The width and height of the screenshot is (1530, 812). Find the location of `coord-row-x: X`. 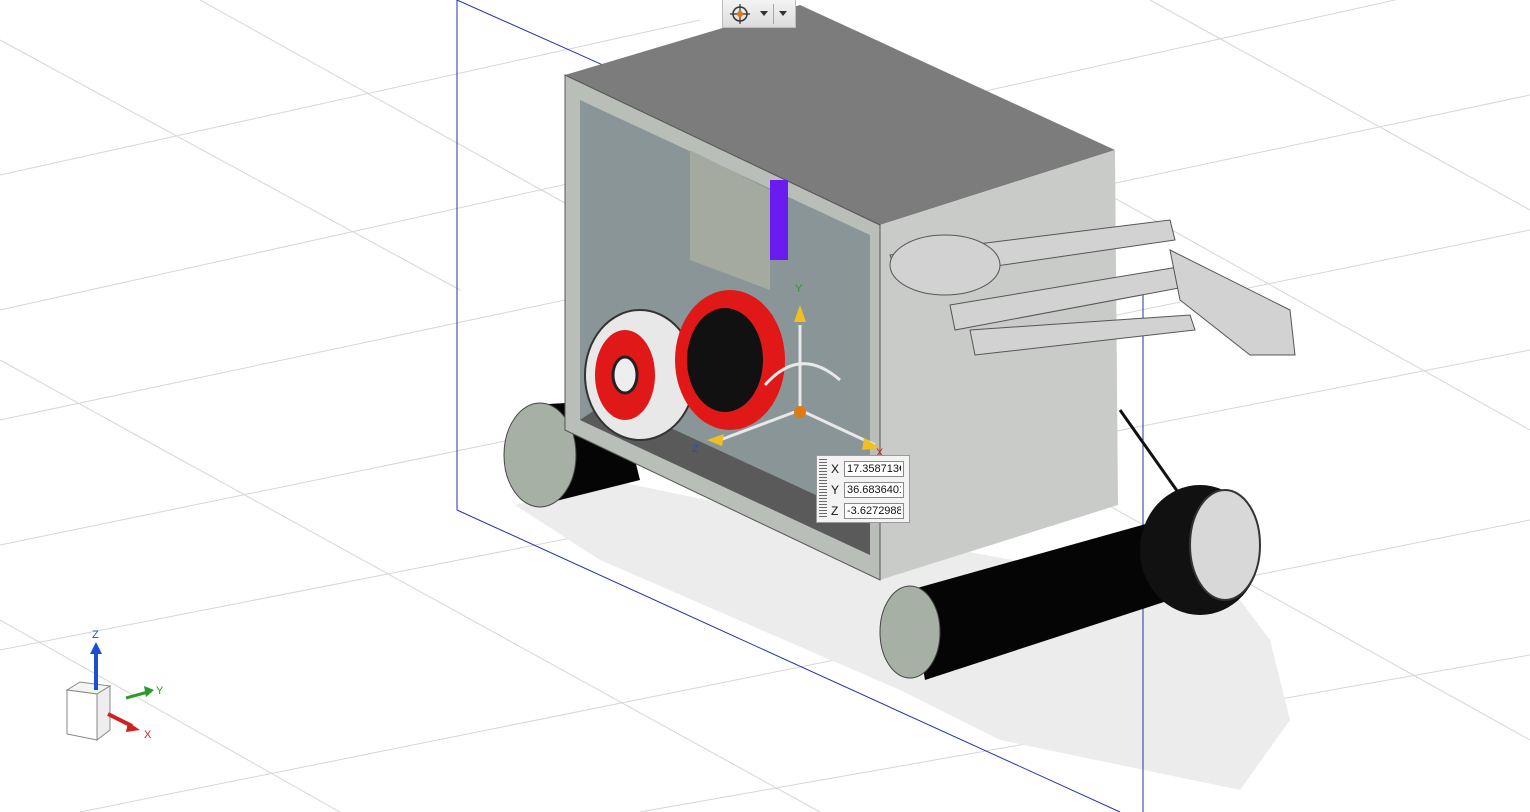

coord-row-x: X is located at coordinates (867, 469).